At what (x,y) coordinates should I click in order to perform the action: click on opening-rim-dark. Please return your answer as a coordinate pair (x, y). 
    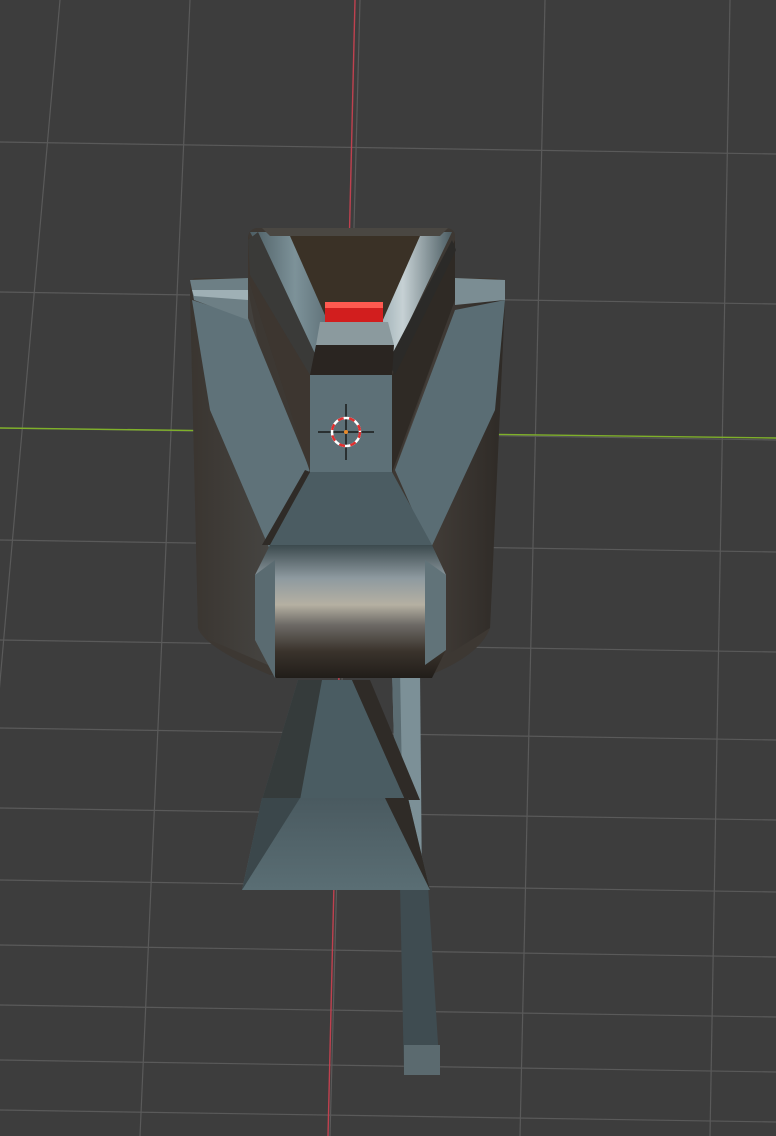
    Looking at the image, I should click on (352, 360).